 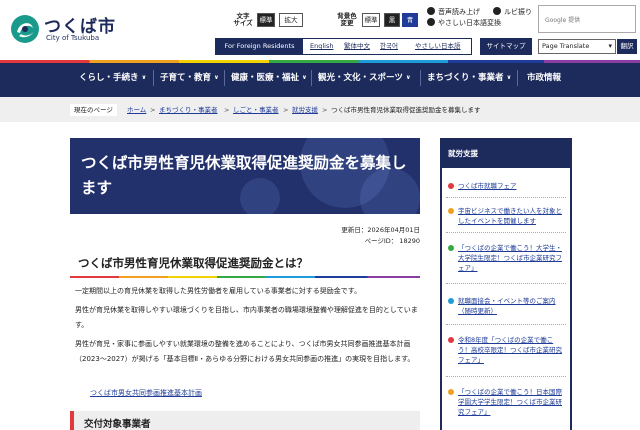 What do you see at coordinates (321, 46) in the screenshot?
I see `lang-english-link: English` at bounding box center [321, 46].